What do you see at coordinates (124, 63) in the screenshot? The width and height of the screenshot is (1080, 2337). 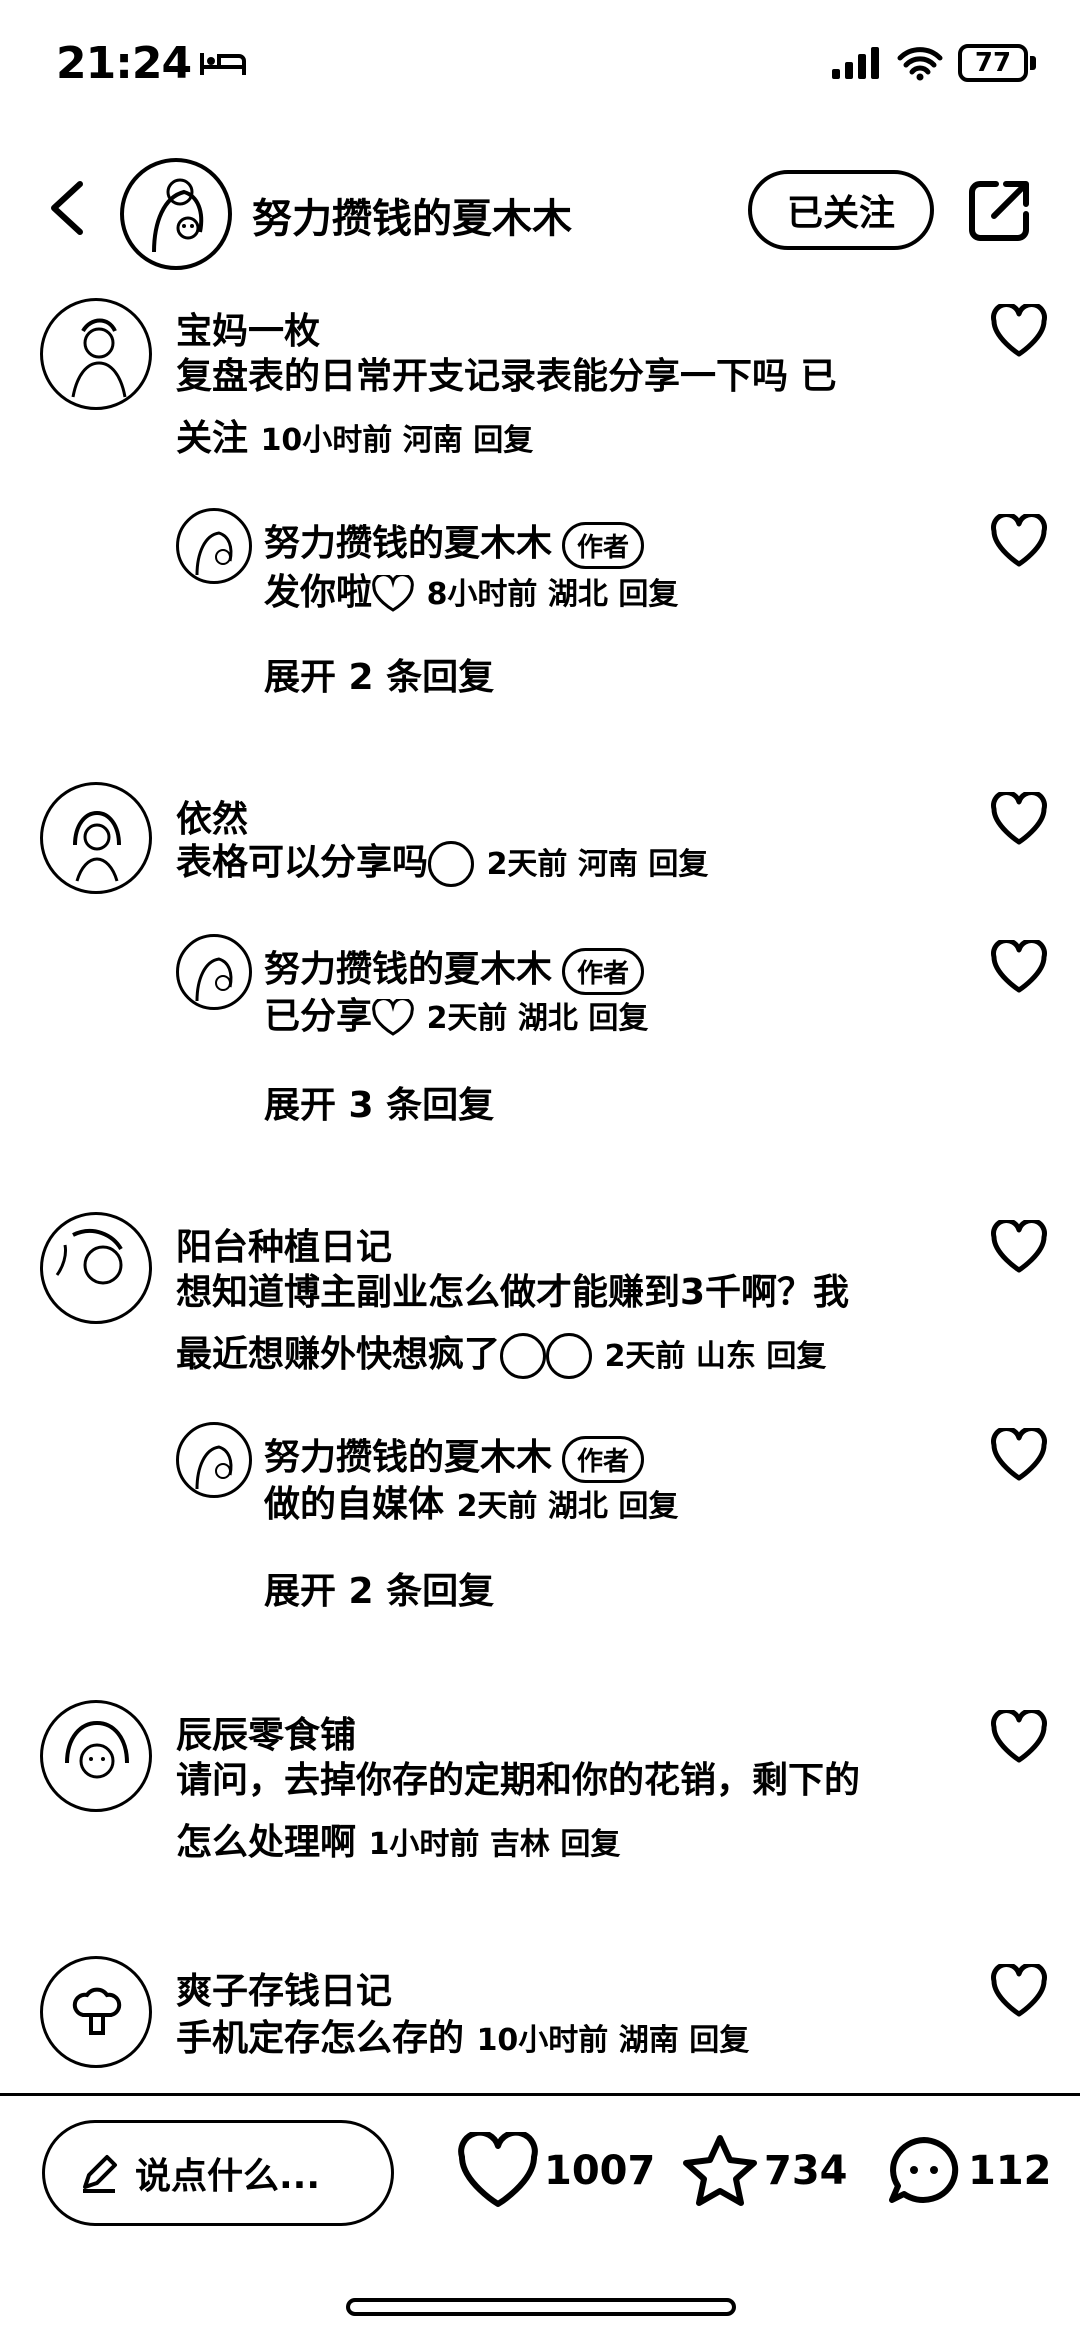 I see `time-text: 21:24` at bounding box center [124, 63].